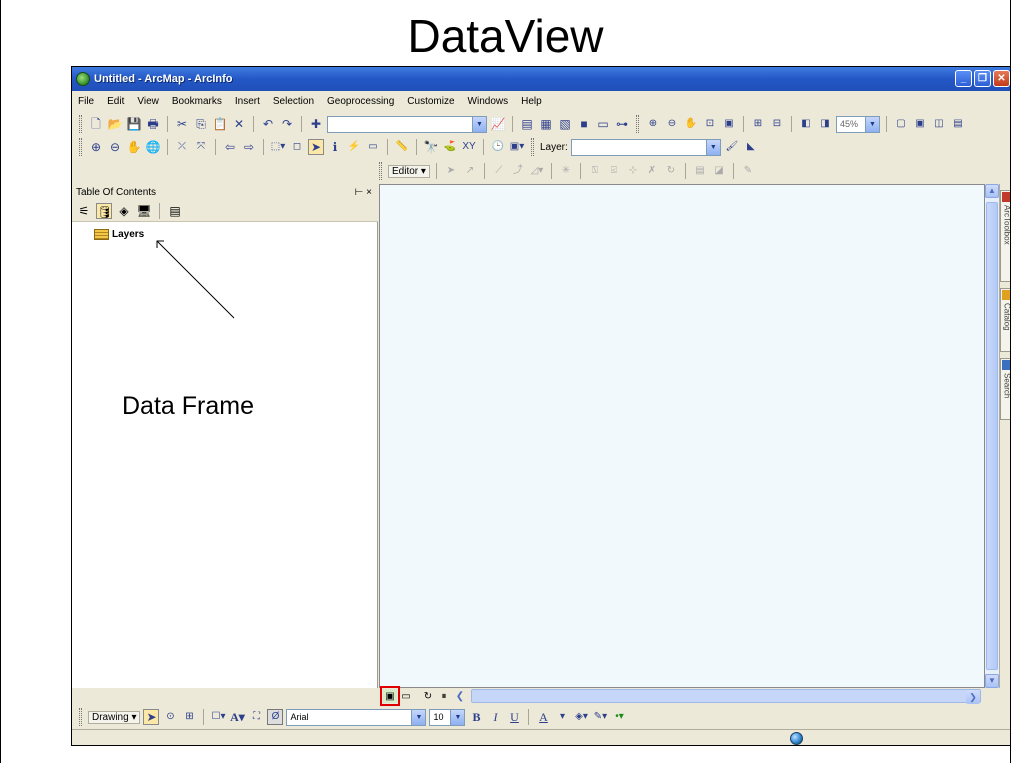  Describe the element at coordinates (992, 191) in the screenshot. I see `scroll-up-icon: ▲` at that location.